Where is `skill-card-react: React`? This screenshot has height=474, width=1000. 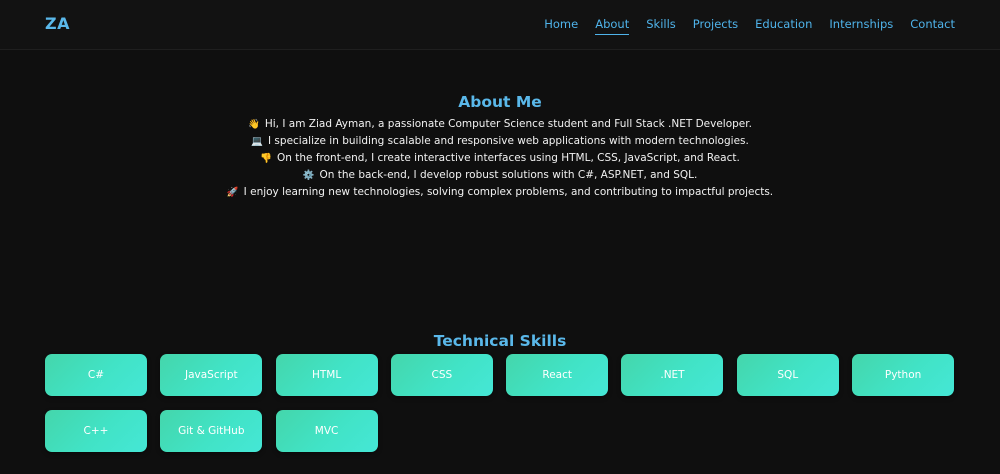 skill-card-react: React is located at coordinates (557, 375).